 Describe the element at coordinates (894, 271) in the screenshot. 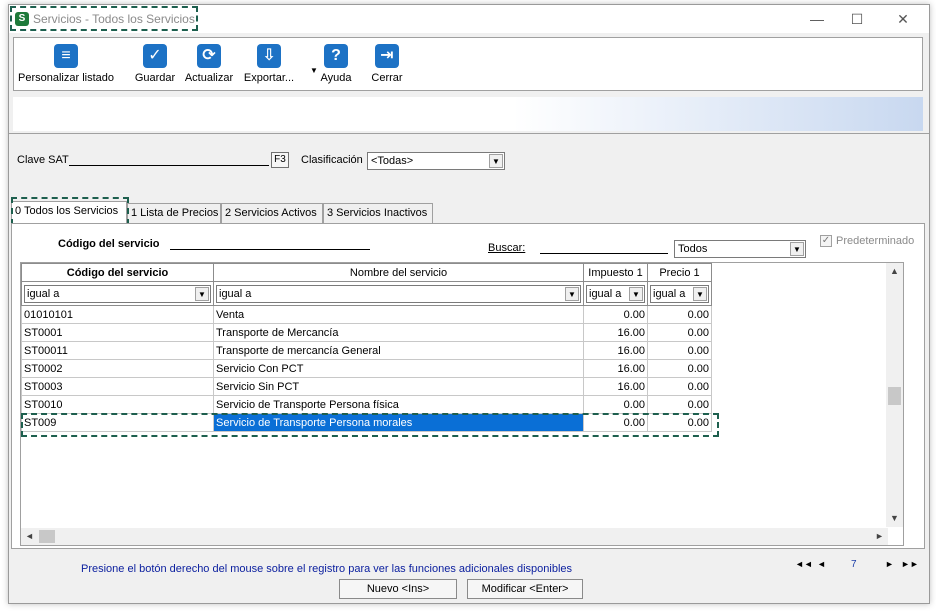

I see `chevron-up-icon: ▲` at that location.